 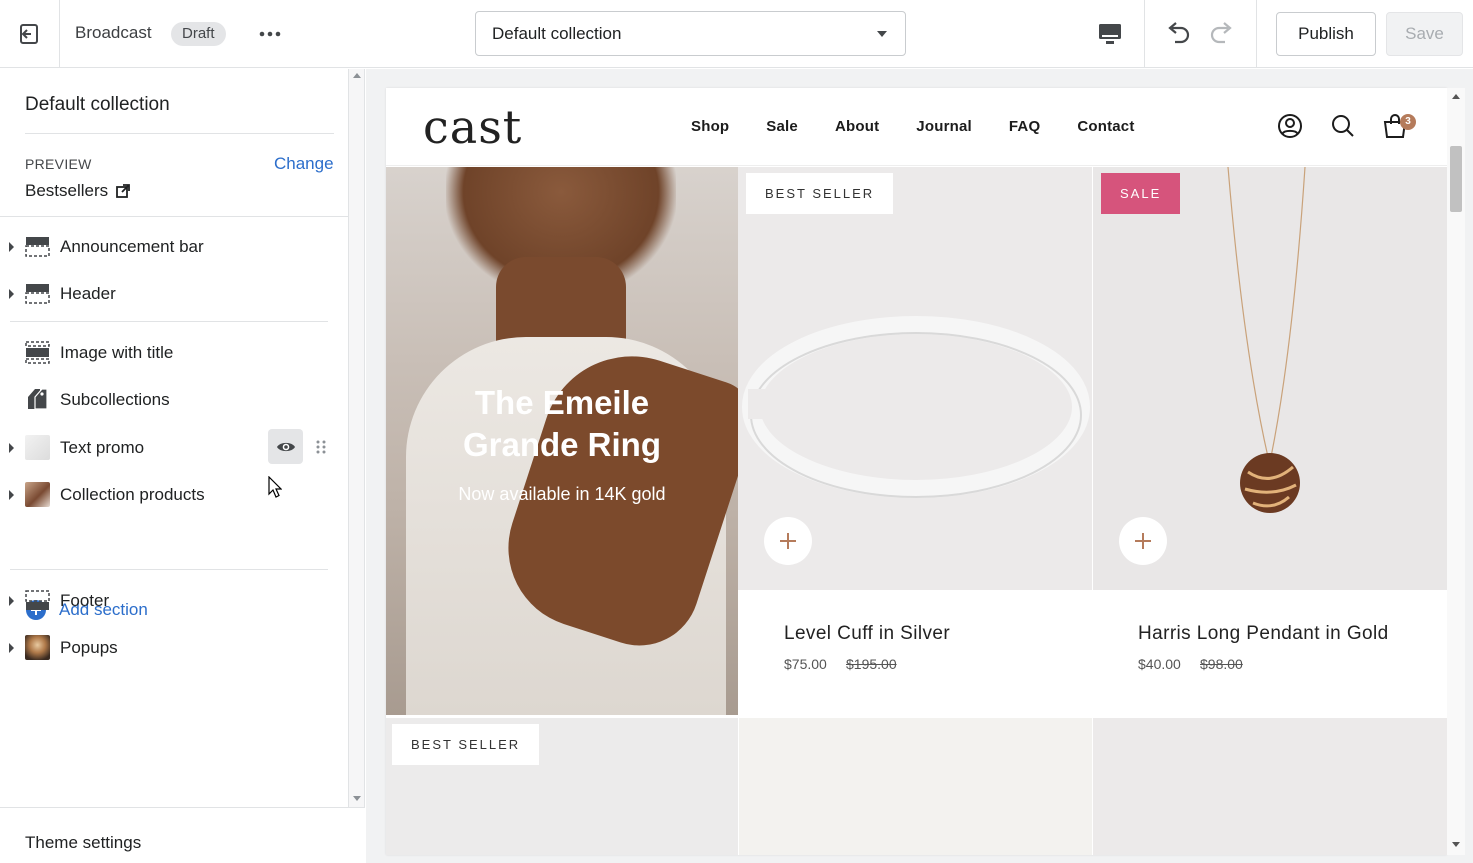 I want to click on preview-label: PREVIEW, so click(x=58, y=164).